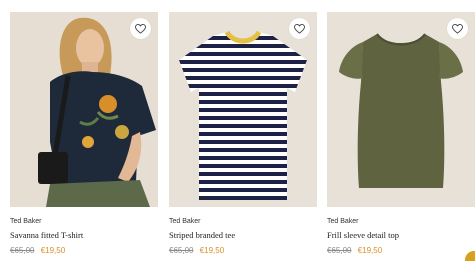 This screenshot has width=475, height=261. What do you see at coordinates (243, 235) in the screenshot?
I see `product-title-link: Striped branded tee` at bounding box center [243, 235].